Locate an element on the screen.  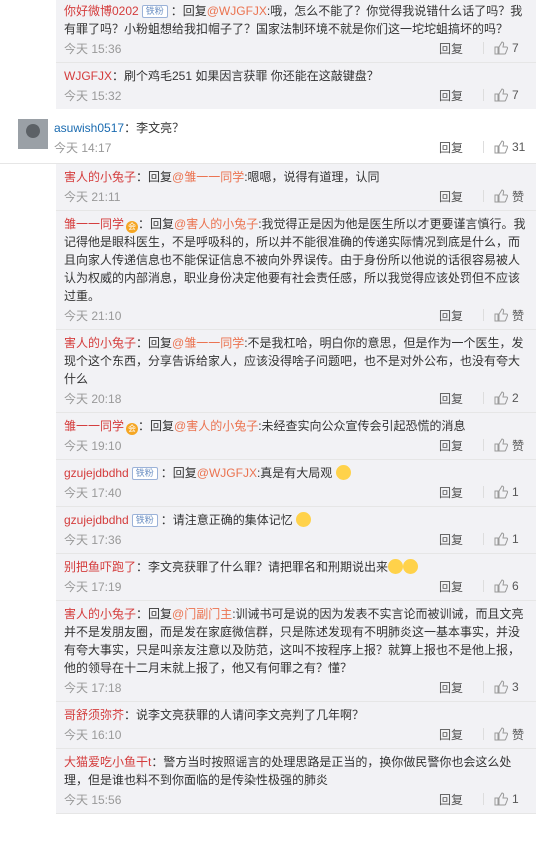
reply-time: 今天 17:18 is located at coordinates (93, 687).